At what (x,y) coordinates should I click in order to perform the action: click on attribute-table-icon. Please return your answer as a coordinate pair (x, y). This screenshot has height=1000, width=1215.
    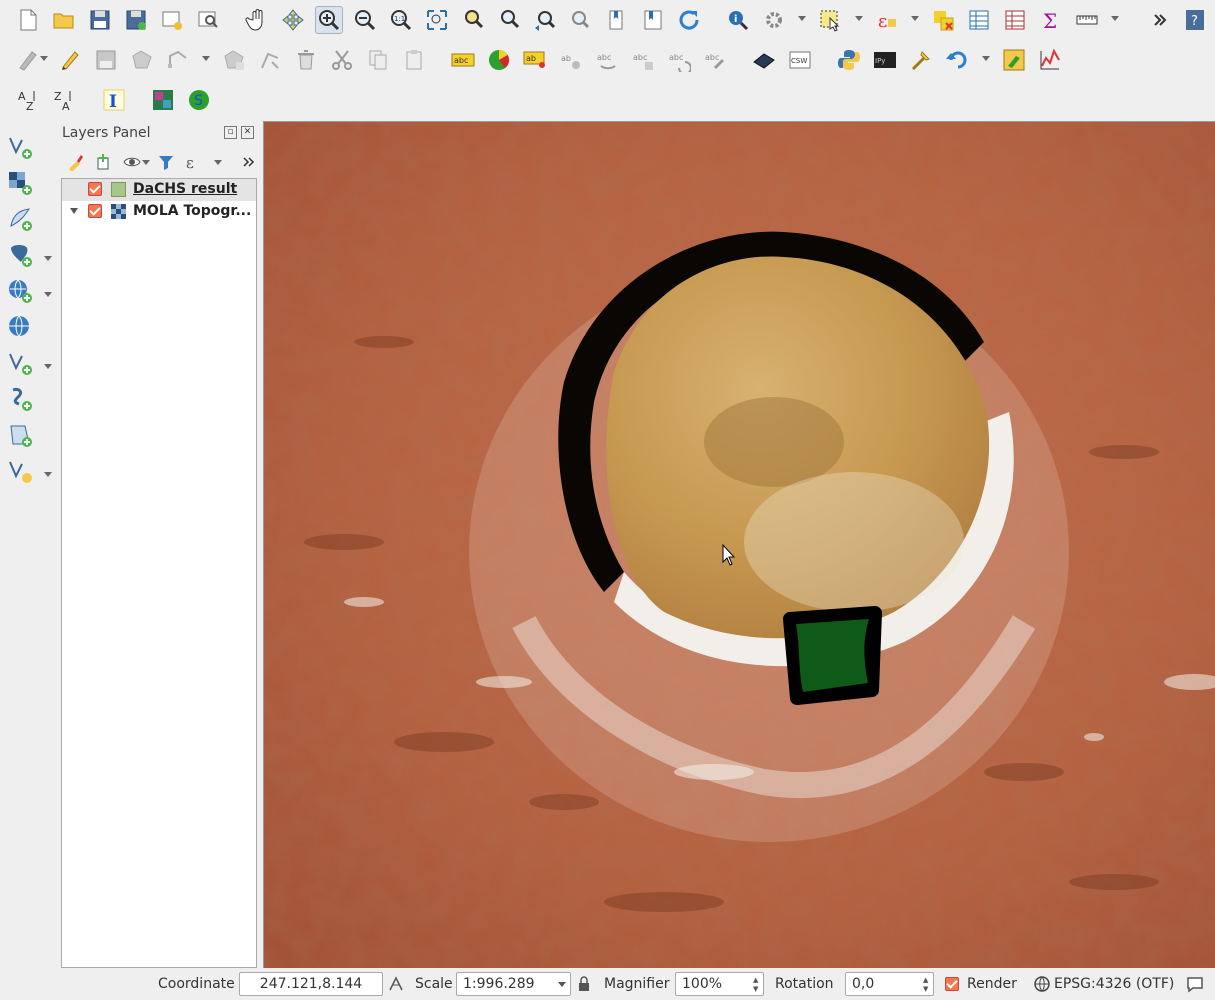
    Looking at the image, I should click on (979, 20).